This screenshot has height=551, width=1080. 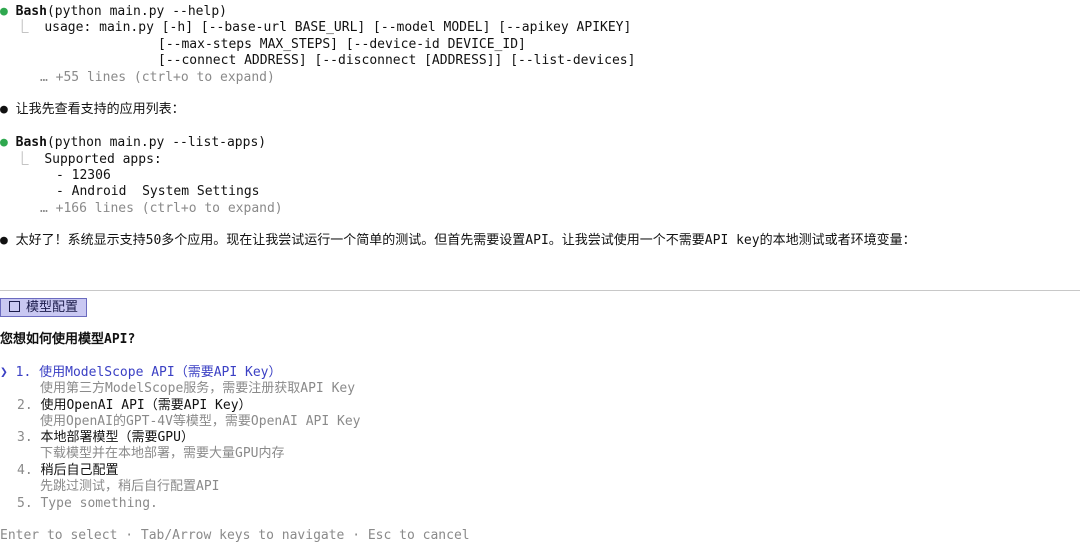 I want to click on option-description: 下载模型并在本地部署，需要大量GPU内存, so click(x=162, y=453).